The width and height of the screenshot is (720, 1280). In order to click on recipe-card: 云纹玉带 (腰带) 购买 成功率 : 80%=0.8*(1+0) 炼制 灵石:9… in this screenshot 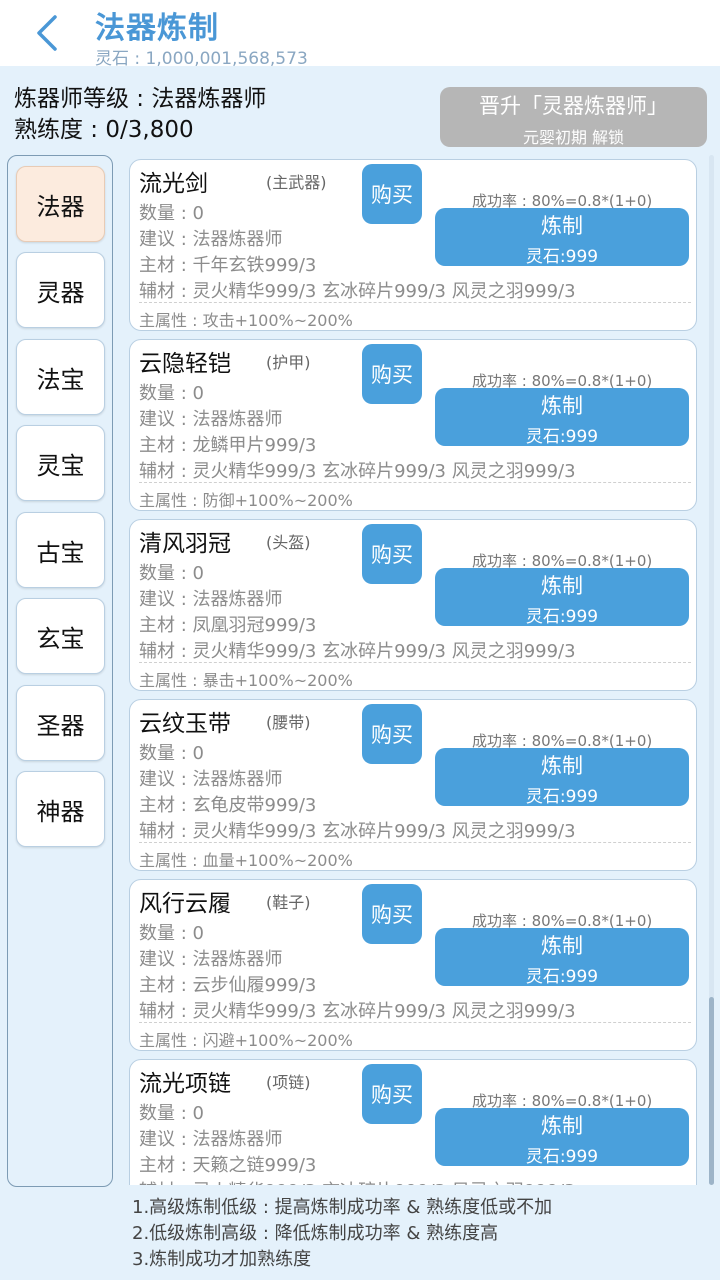, I will do `click(413, 785)`.